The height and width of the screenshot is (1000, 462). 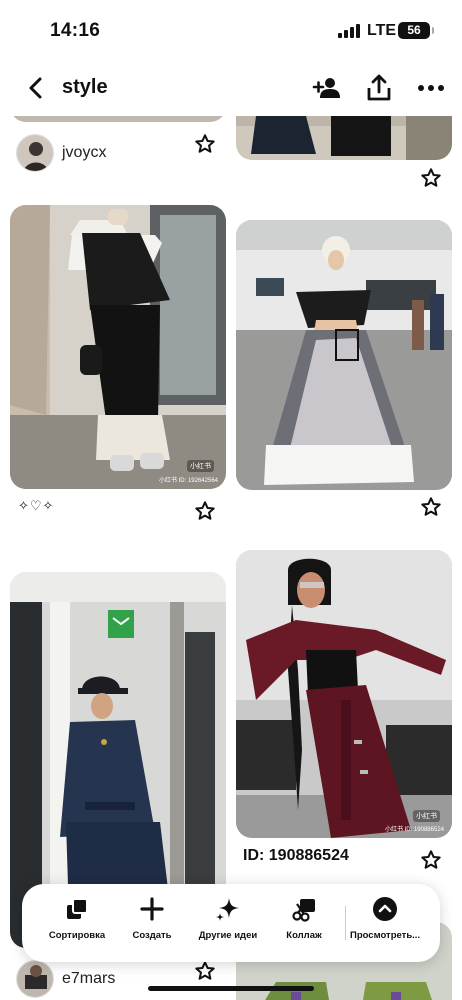 I want to click on signal-icon, so click(x=349, y=31).